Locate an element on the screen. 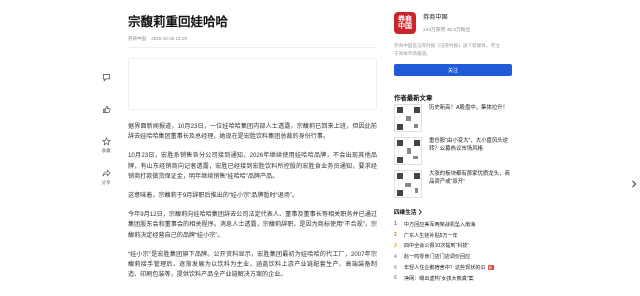 The height and width of the screenshot is (296, 640). hot-text: 年轻人住企鹅宿舍中？这些现状的瓜 is located at coordinates (445, 267).